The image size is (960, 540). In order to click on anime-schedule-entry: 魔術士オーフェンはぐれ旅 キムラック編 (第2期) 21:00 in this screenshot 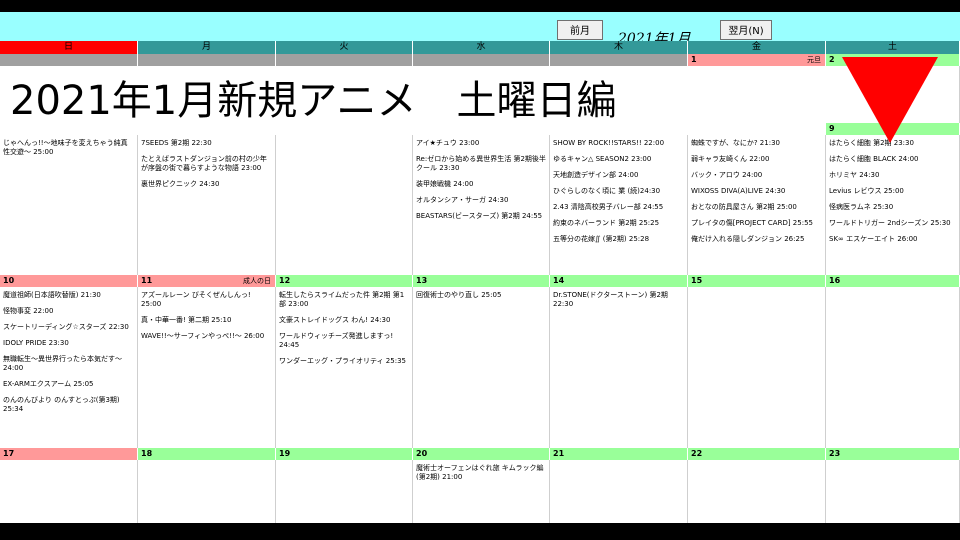, I will do `click(481, 473)`.